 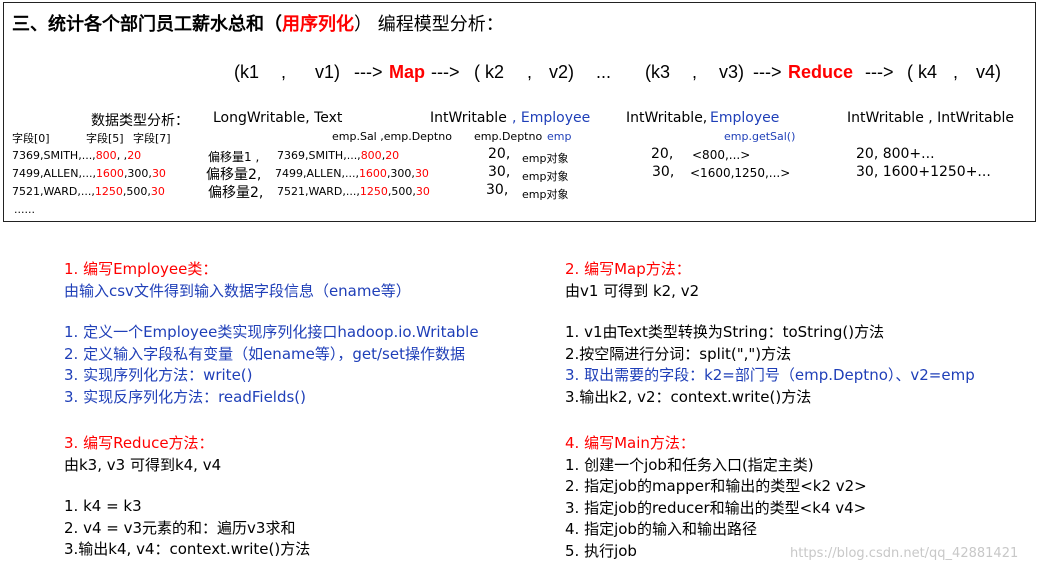 I want to click on step-item: 3. 指定job的reducer和输出的类型<k4 v4>, so click(x=716, y=507).